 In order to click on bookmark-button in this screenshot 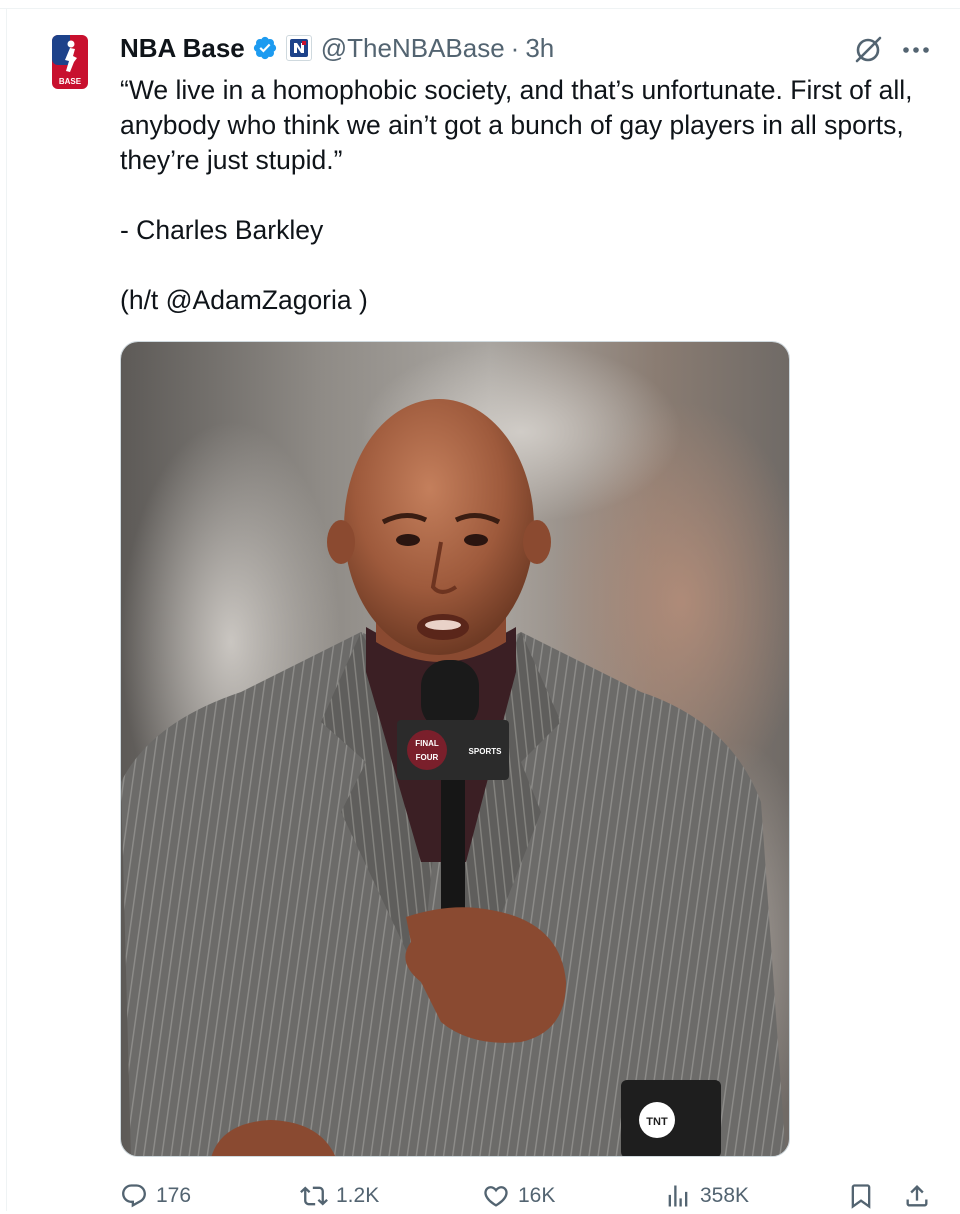, I will do `click(861, 1196)`.